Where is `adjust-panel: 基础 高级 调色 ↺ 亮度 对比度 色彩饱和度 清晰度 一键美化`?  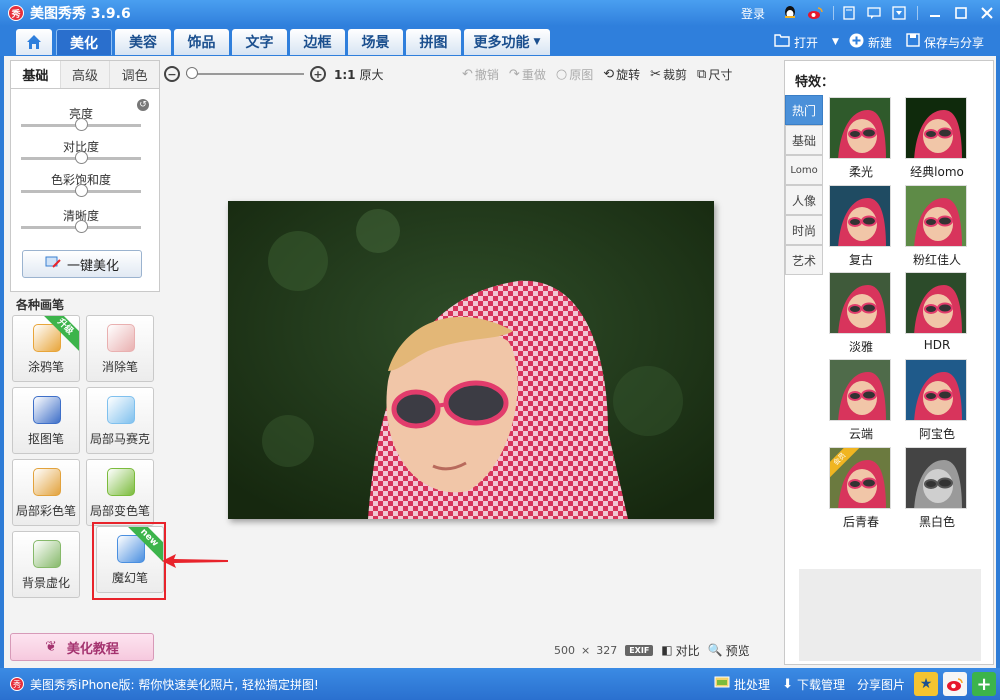
adjust-panel: 基础 高级 调色 ↺ 亮度 对比度 色彩饱和度 清晰度 一键美化 is located at coordinates (85, 176).